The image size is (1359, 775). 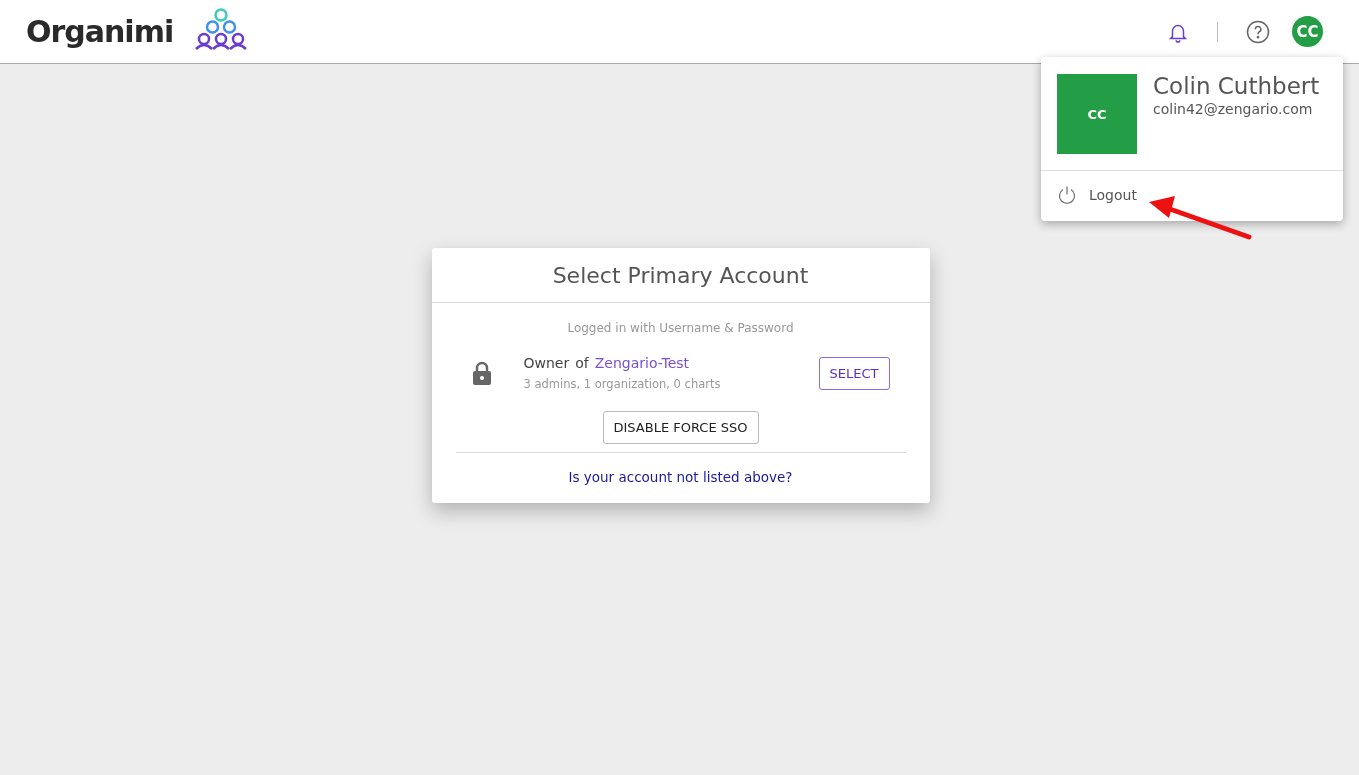 What do you see at coordinates (1067, 195) in the screenshot?
I see `power-icon` at bounding box center [1067, 195].